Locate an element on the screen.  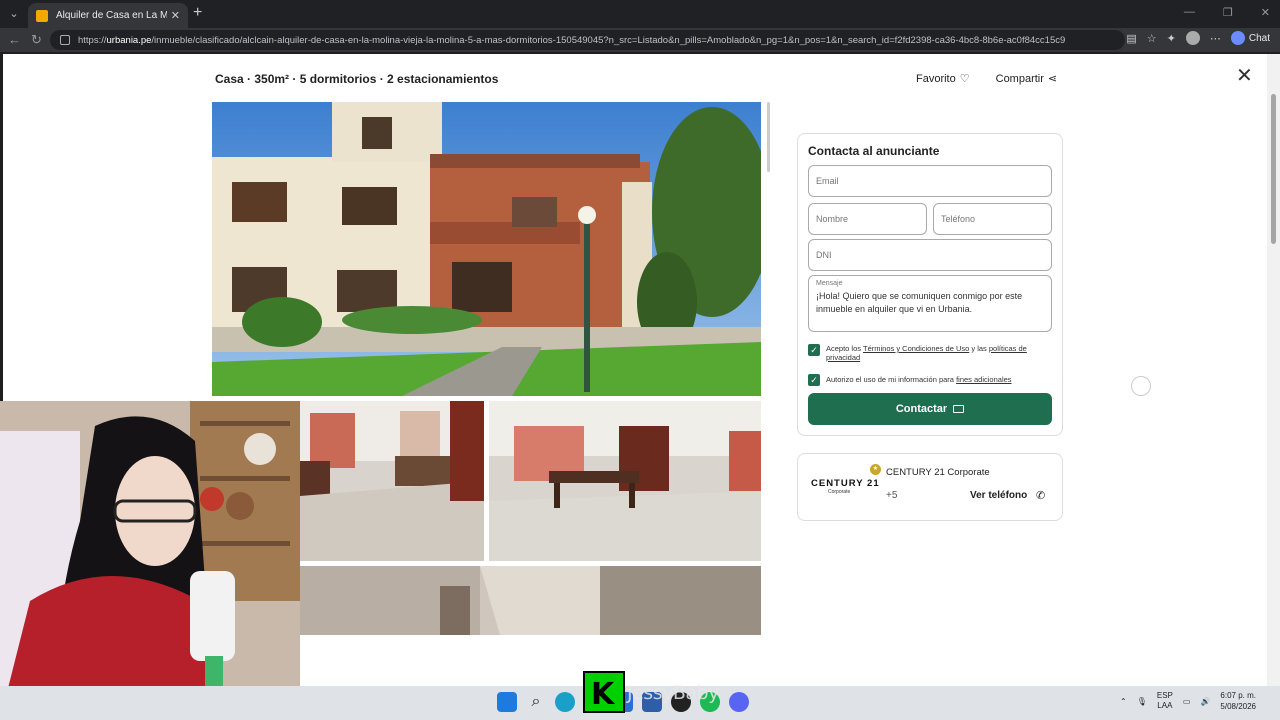
name-placeholder: Nombre is located at coordinates (832, 219).